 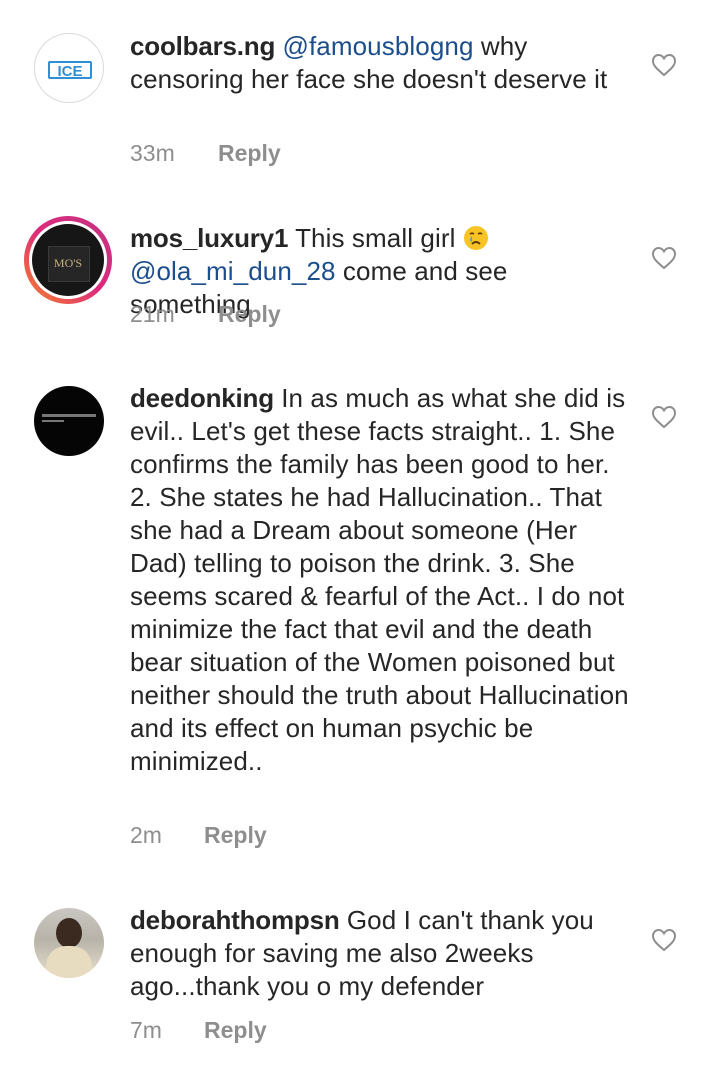 I want to click on svg-text: ICE, so click(x=69, y=71).